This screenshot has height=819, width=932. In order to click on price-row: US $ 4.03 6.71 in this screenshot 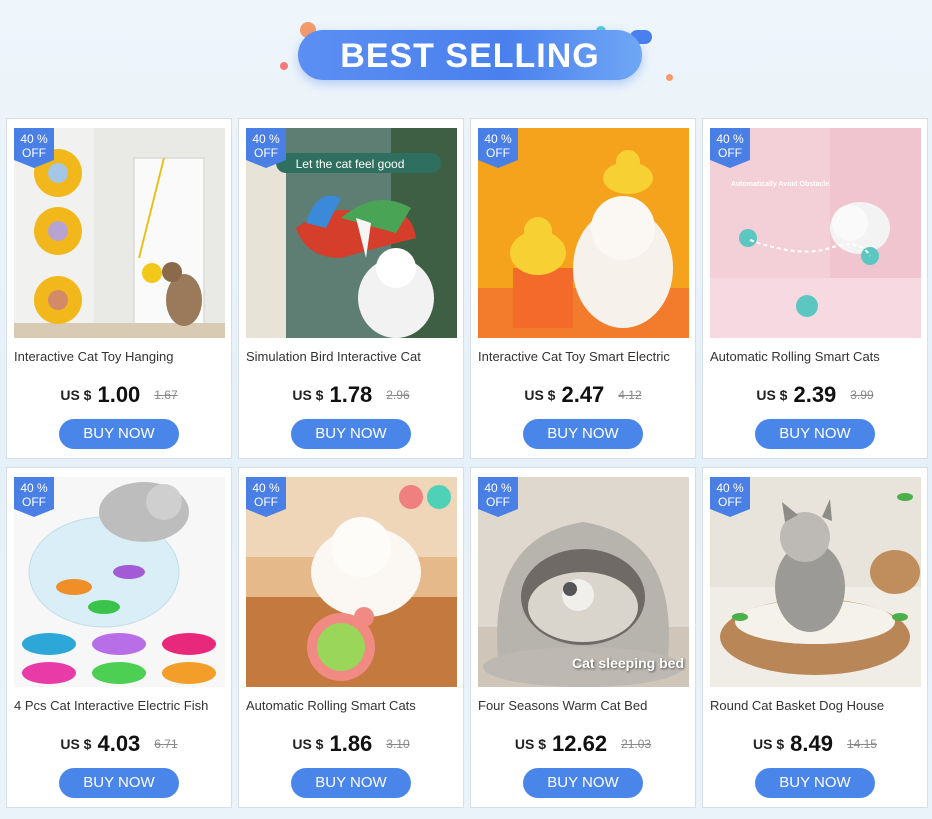, I will do `click(119, 745)`.